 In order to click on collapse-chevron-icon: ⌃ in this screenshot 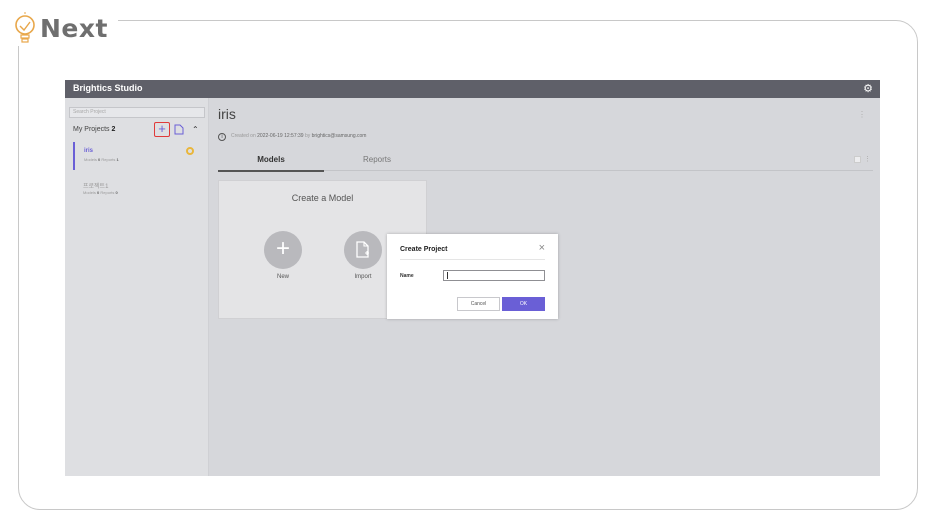, I will do `click(195, 129)`.